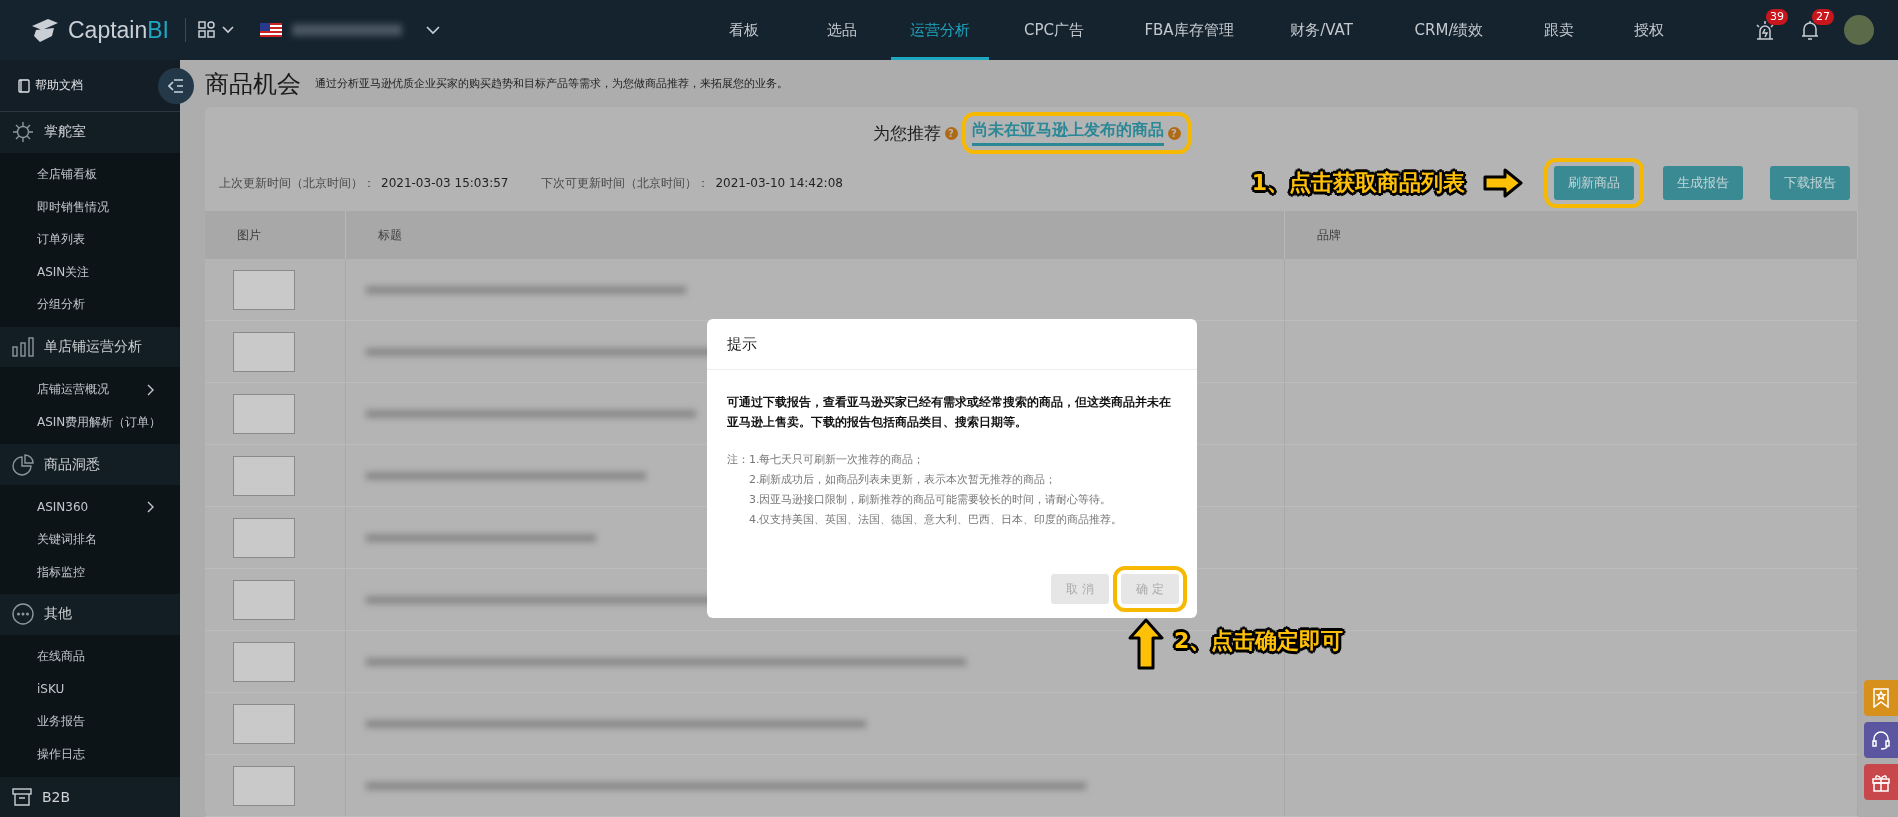 The width and height of the screenshot is (1898, 817). Describe the element at coordinates (1503, 183) in the screenshot. I see `arrow-right-icon` at that location.